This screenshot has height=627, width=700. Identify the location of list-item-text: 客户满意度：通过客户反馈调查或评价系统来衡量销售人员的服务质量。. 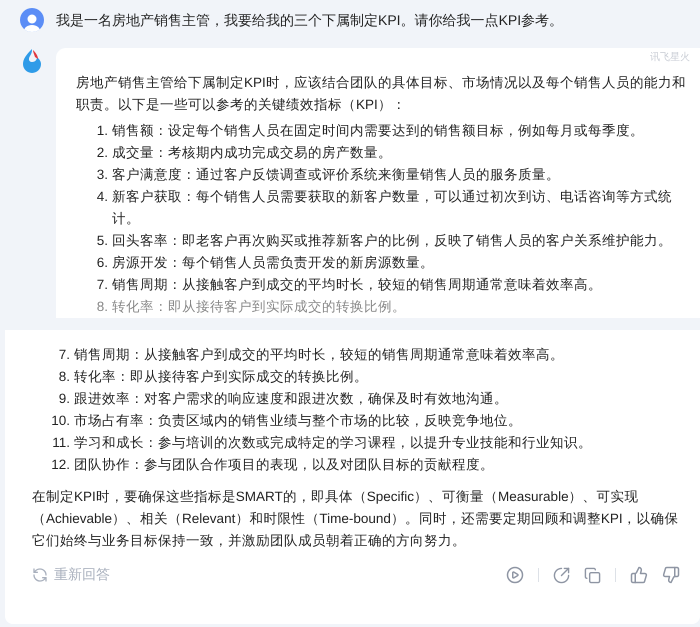
(336, 175).